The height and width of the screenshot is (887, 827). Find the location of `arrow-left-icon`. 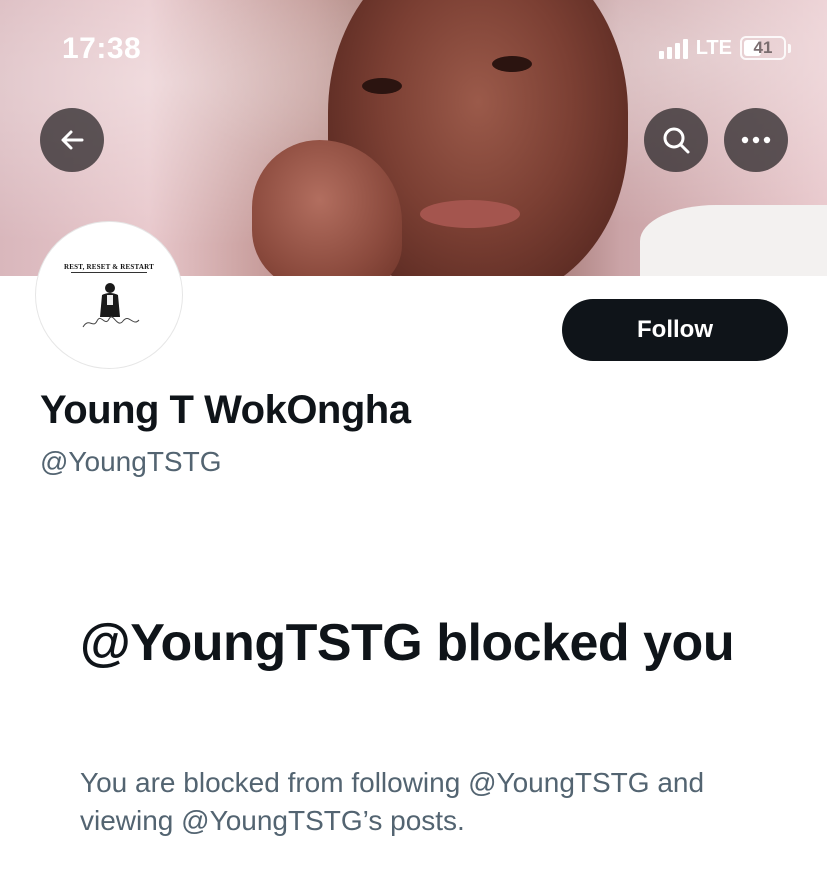

arrow-left-icon is located at coordinates (72, 140).